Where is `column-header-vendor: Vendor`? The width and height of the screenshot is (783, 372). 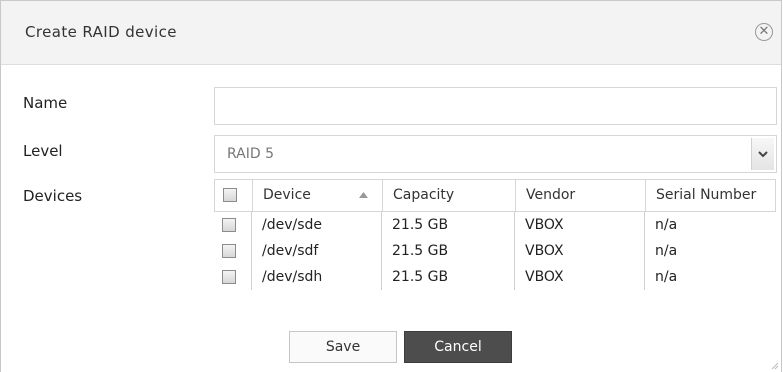 column-header-vendor: Vendor is located at coordinates (580, 195).